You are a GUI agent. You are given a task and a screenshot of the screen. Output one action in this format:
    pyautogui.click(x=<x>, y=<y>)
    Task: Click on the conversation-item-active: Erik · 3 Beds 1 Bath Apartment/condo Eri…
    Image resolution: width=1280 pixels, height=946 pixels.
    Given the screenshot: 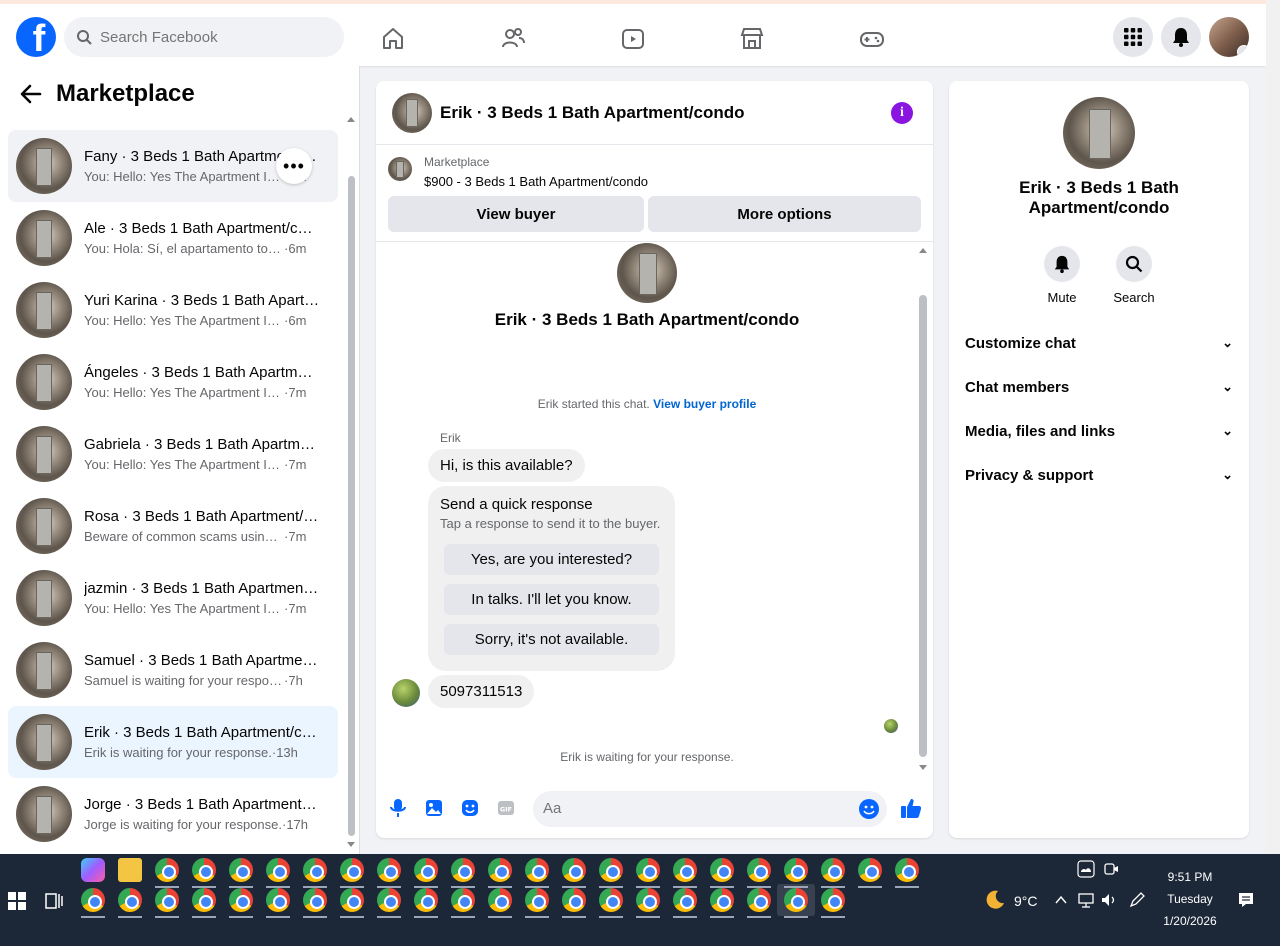 What is the action you would take?
    pyautogui.click(x=173, y=742)
    